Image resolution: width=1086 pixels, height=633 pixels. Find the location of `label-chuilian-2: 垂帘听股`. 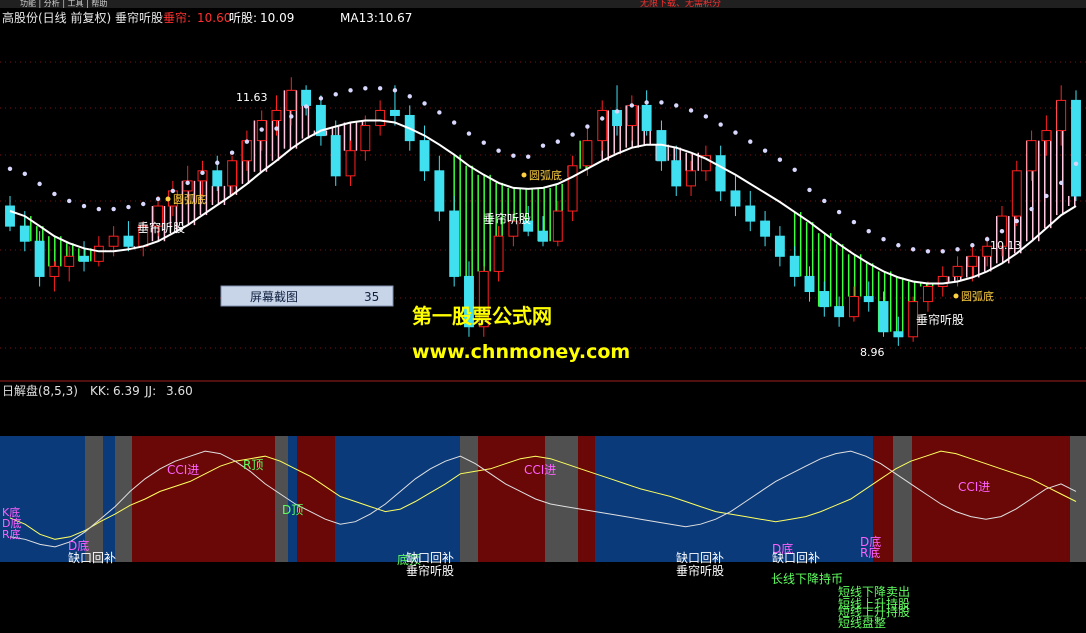

label-chuilian-2: 垂帘听股 is located at coordinates (507, 218).